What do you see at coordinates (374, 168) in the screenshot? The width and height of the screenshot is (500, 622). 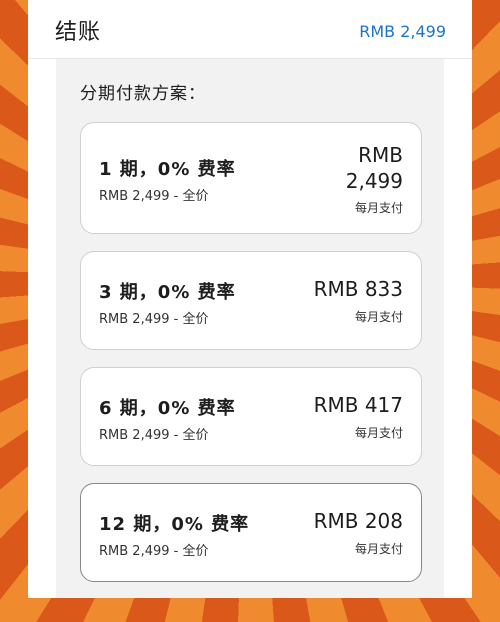 I see `option-monthly-price: RMB 2,499` at bounding box center [374, 168].